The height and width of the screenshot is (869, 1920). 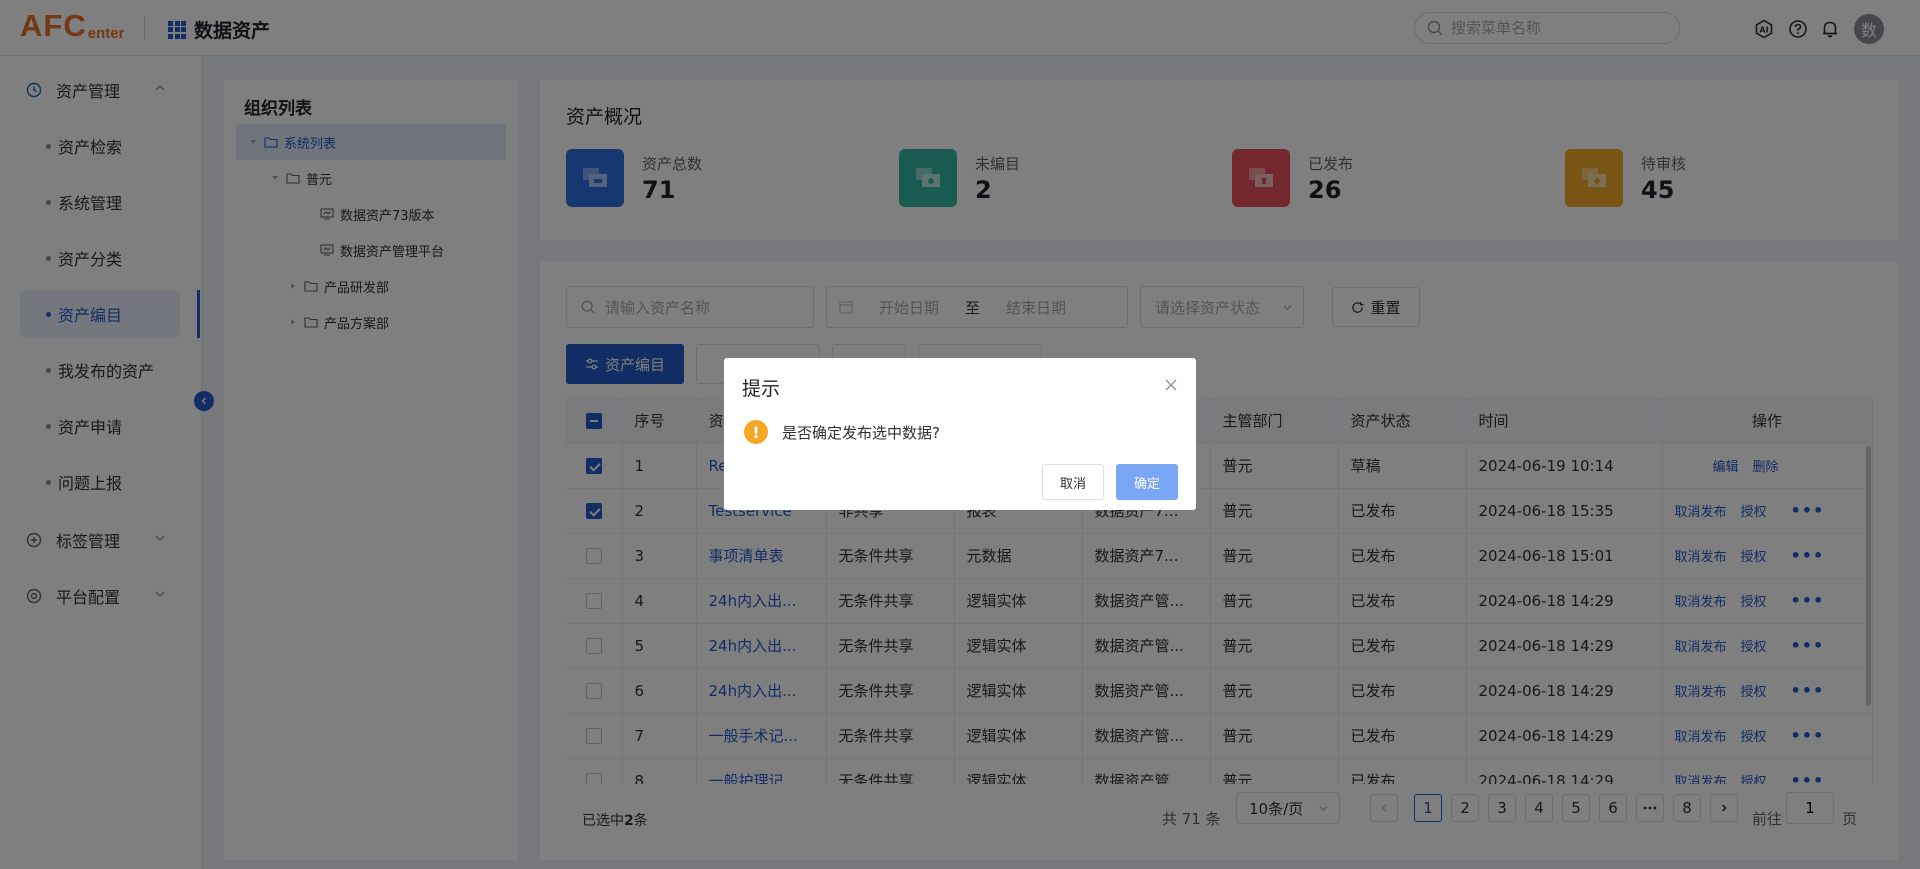 What do you see at coordinates (1073, 482) in the screenshot?
I see `cancel-button: 取消` at bounding box center [1073, 482].